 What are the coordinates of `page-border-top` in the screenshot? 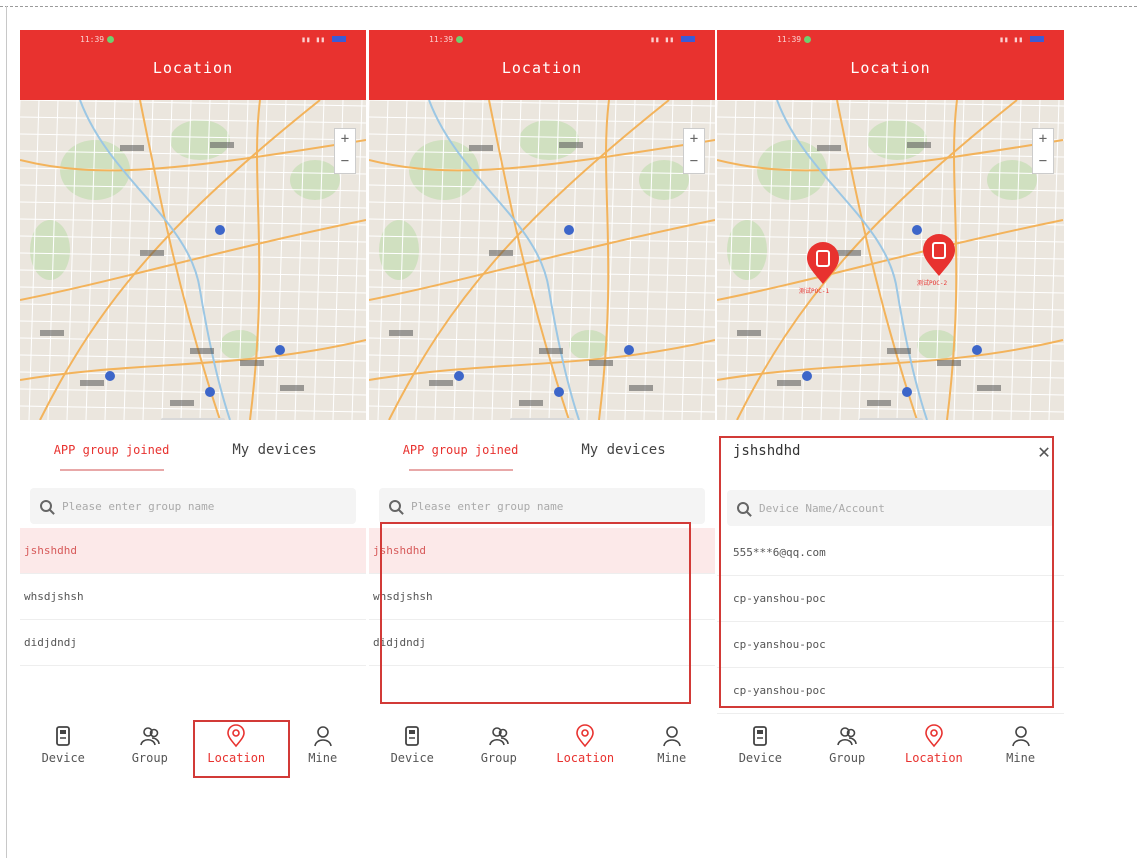 It's located at (568, 6).